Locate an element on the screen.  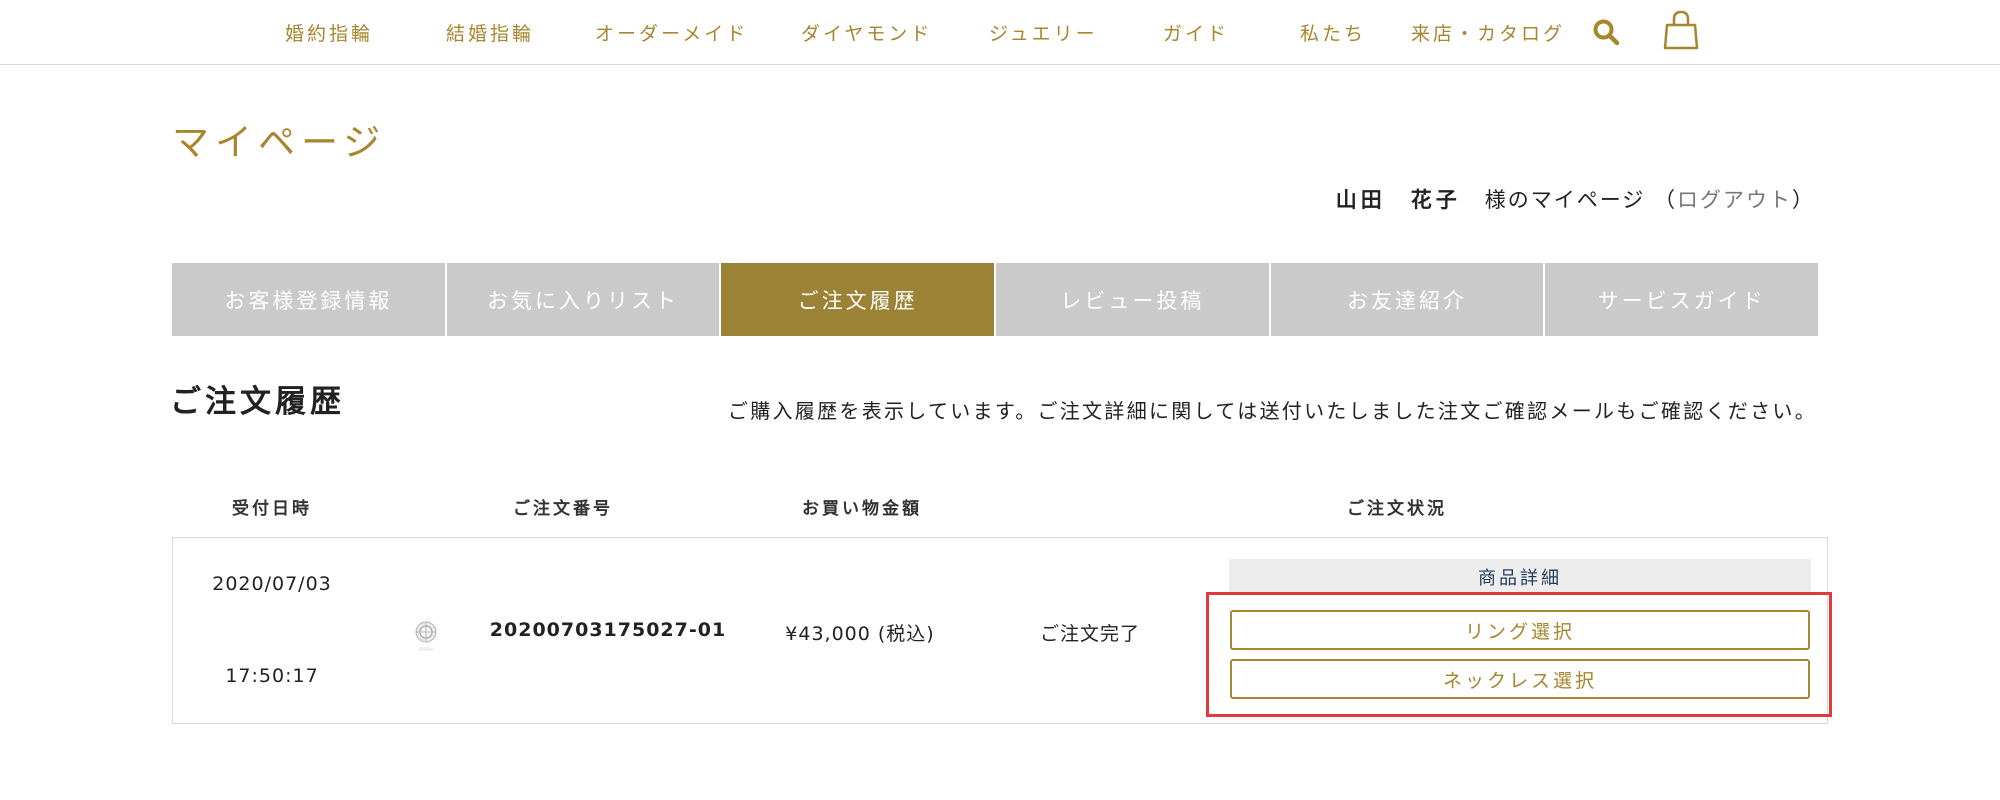
shopping-bag-icon is located at coordinates (1681, 30).